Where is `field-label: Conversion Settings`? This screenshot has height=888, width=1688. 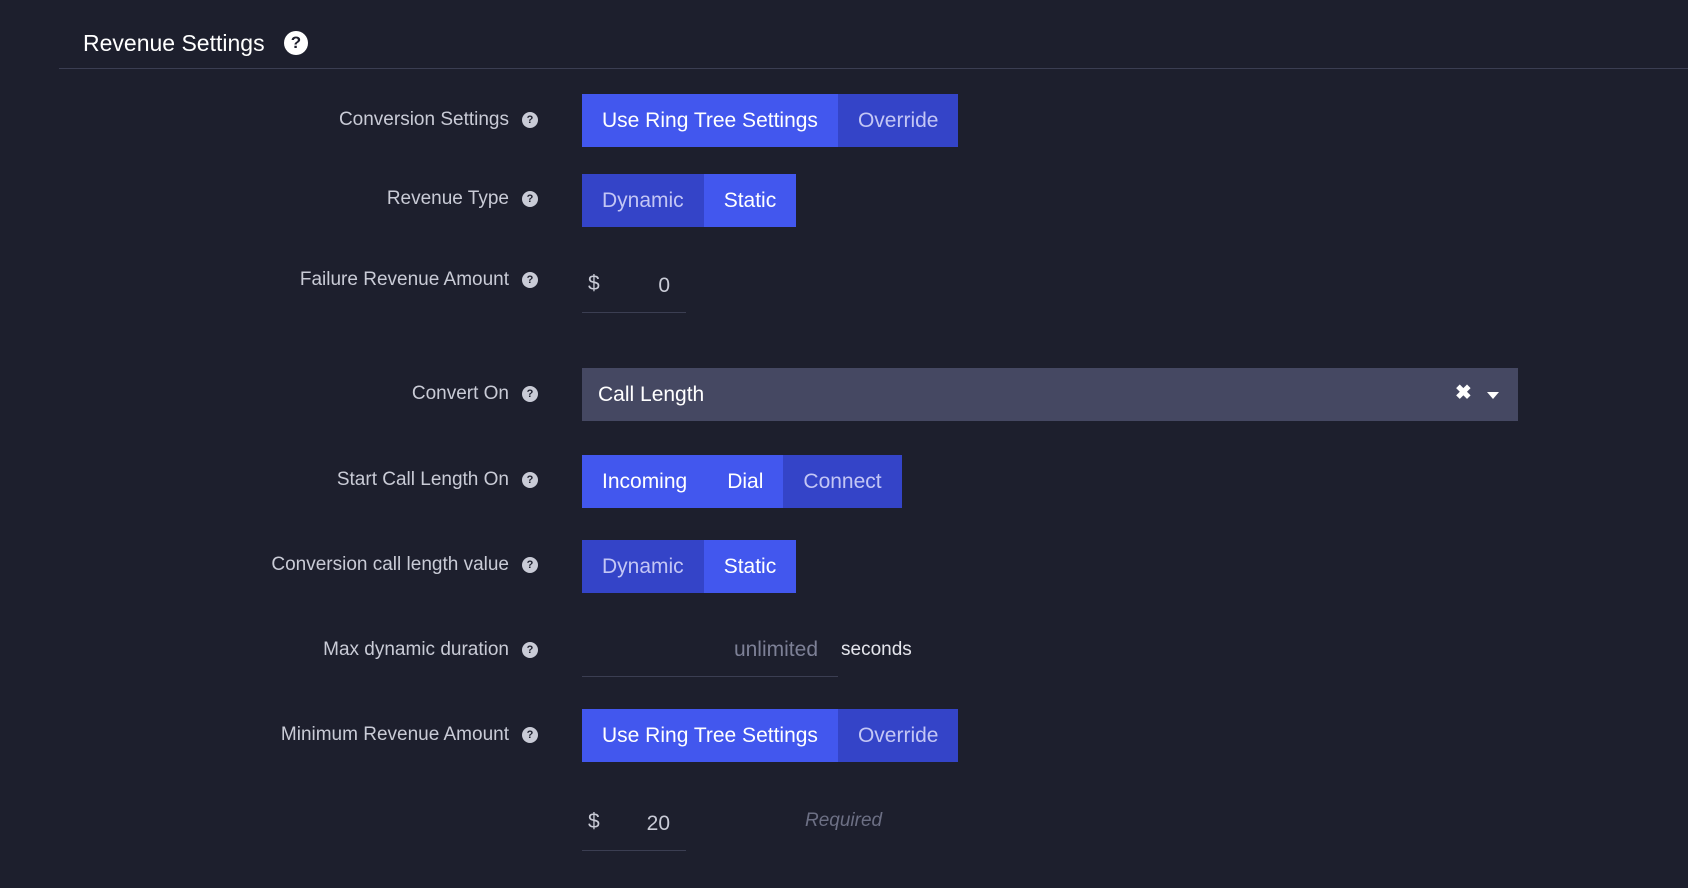 field-label: Conversion Settings is located at coordinates (423, 119).